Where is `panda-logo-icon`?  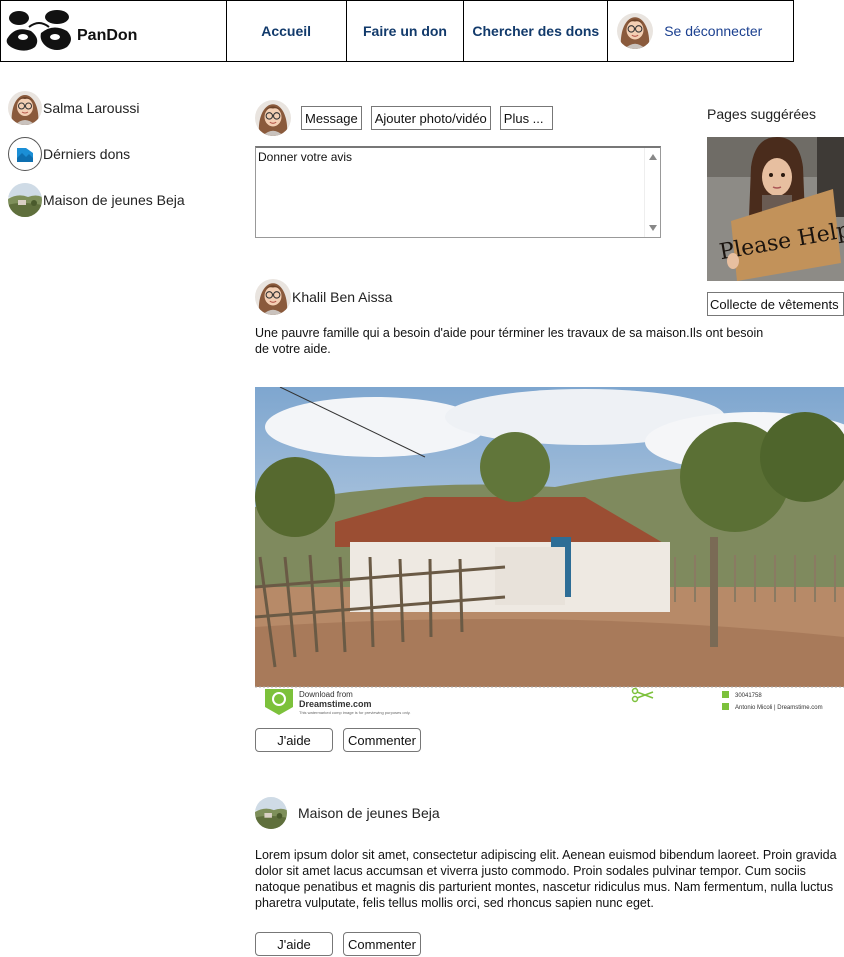
panda-logo-icon is located at coordinates (38, 30).